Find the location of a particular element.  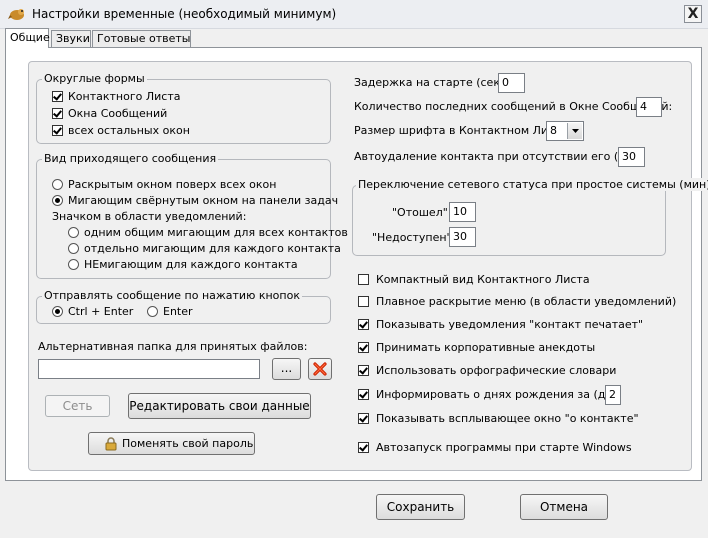

tab-sounds: Звуки is located at coordinates (71, 38).